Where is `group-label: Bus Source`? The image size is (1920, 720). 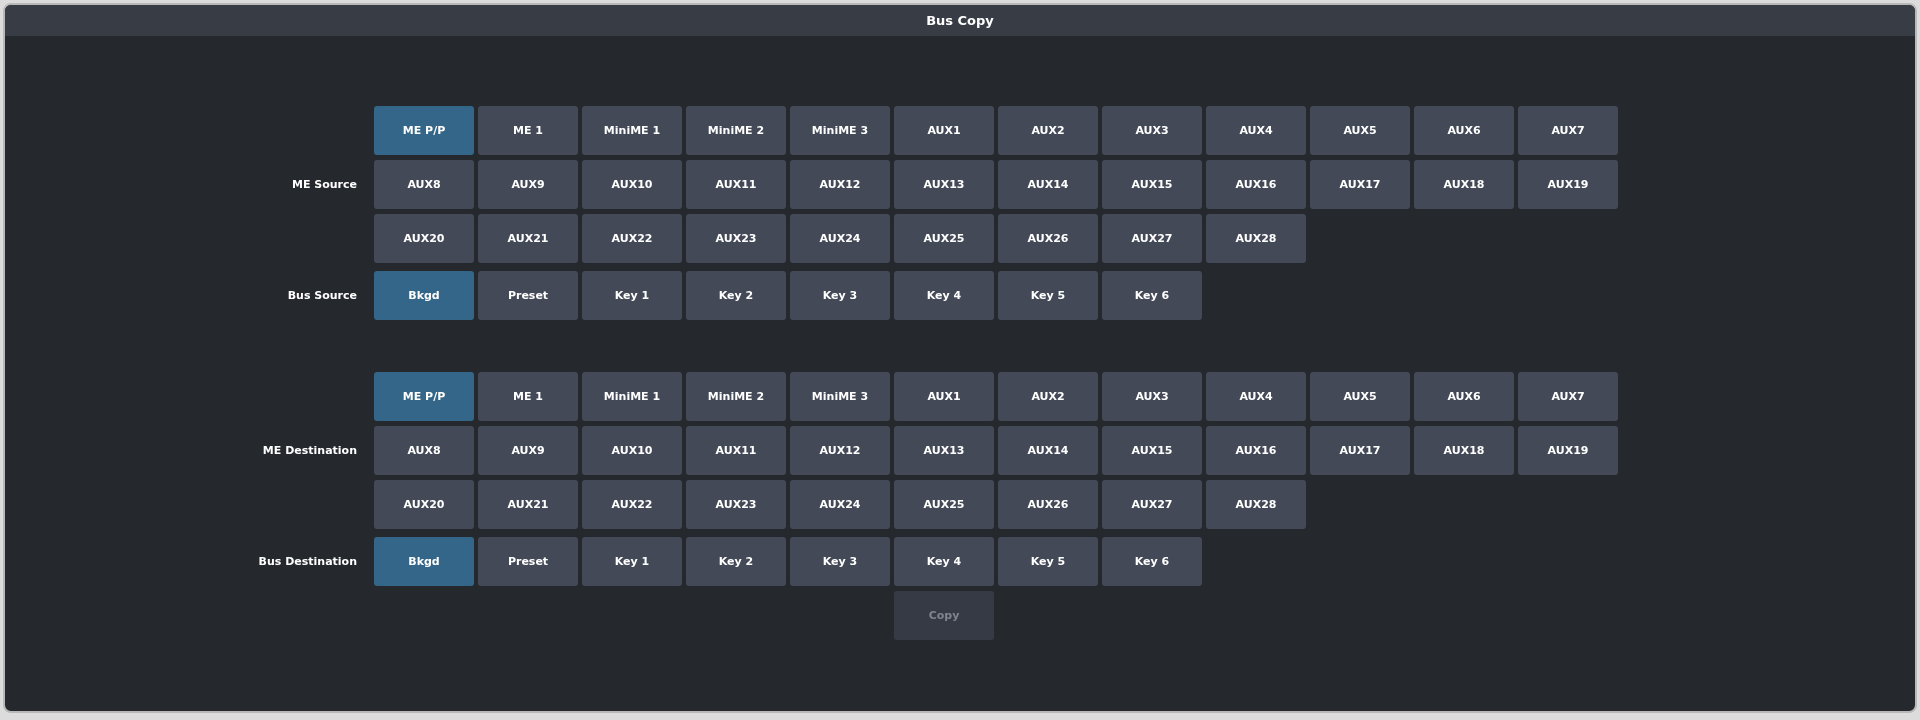
group-label: Bus Source is located at coordinates (322, 295).